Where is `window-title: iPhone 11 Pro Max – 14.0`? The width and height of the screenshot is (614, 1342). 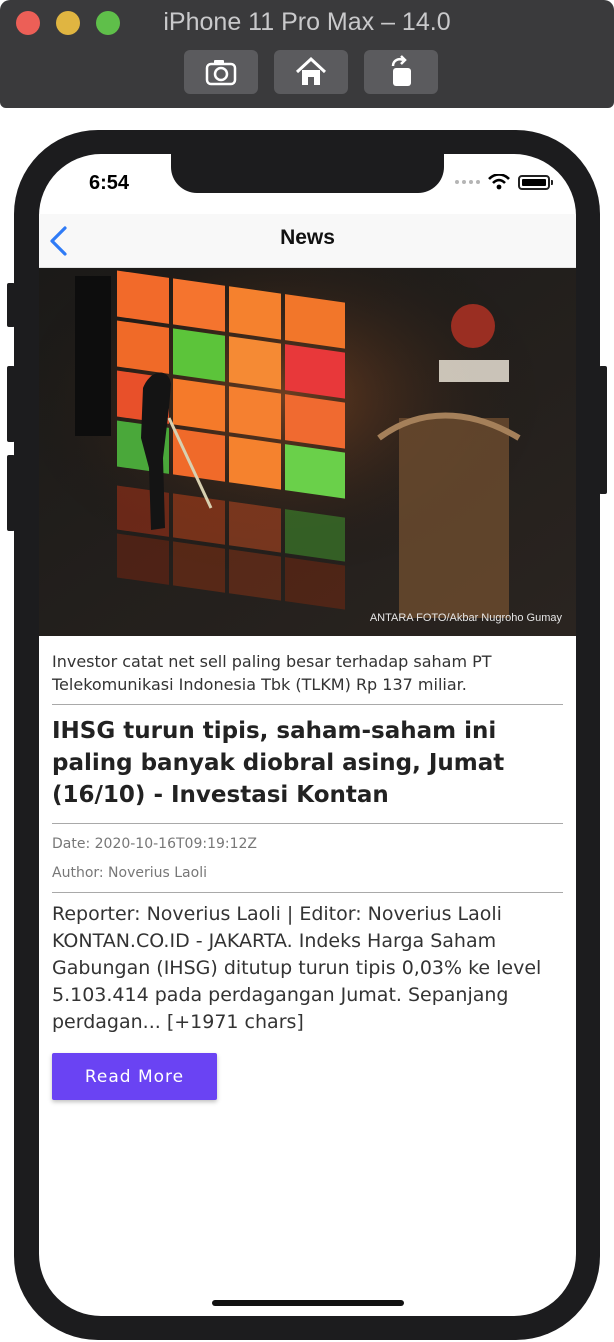 window-title: iPhone 11 Pro Max – 14.0 is located at coordinates (307, 22).